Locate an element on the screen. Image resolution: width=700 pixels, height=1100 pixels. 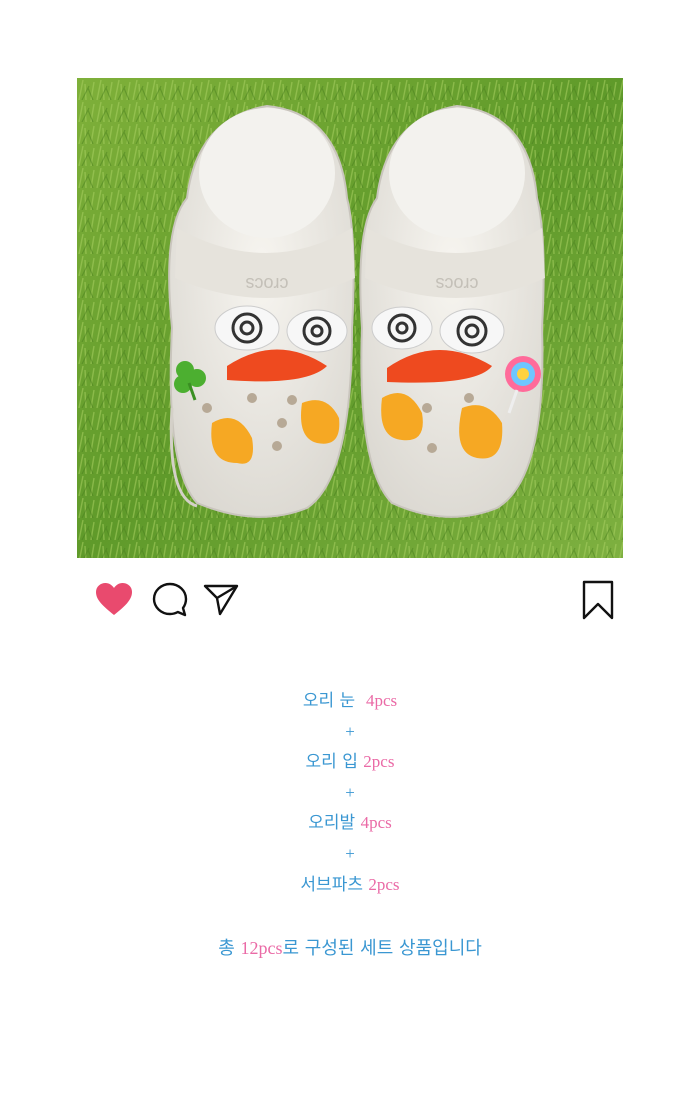
summary-suffix: 로 구성된 세트 상품입니다 is located at coordinates (382, 948).